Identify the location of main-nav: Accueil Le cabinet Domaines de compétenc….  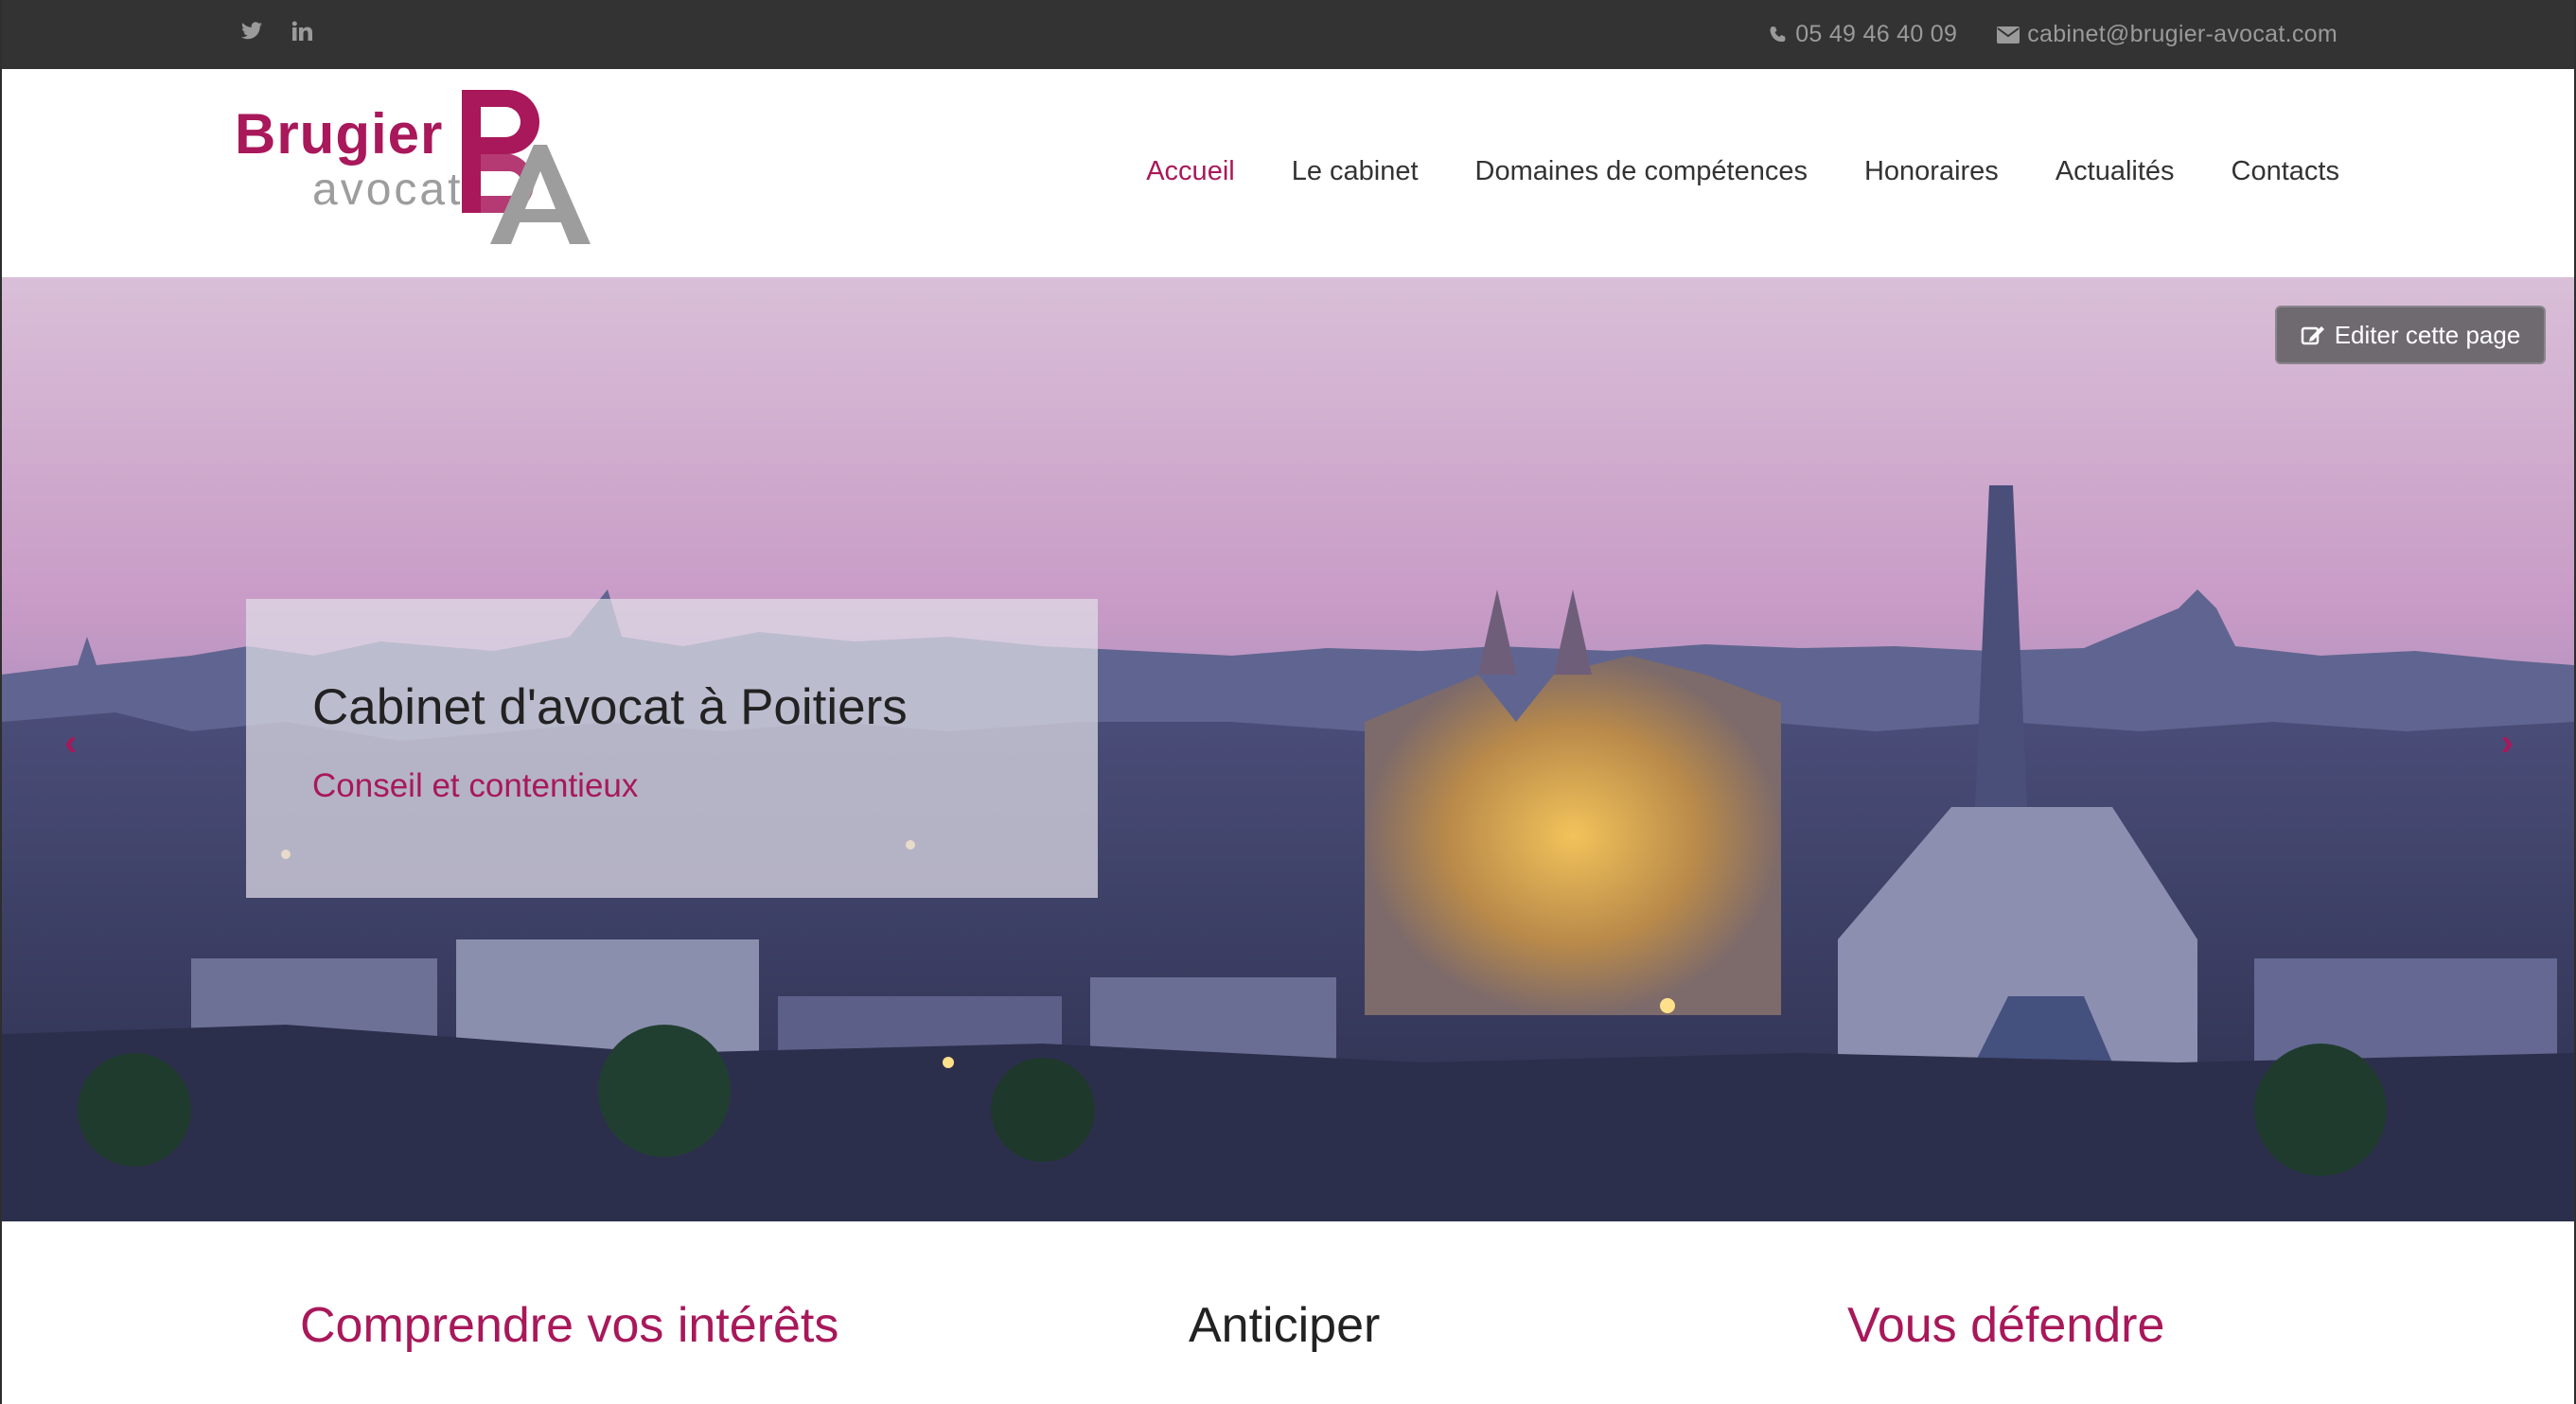
(1742, 171).